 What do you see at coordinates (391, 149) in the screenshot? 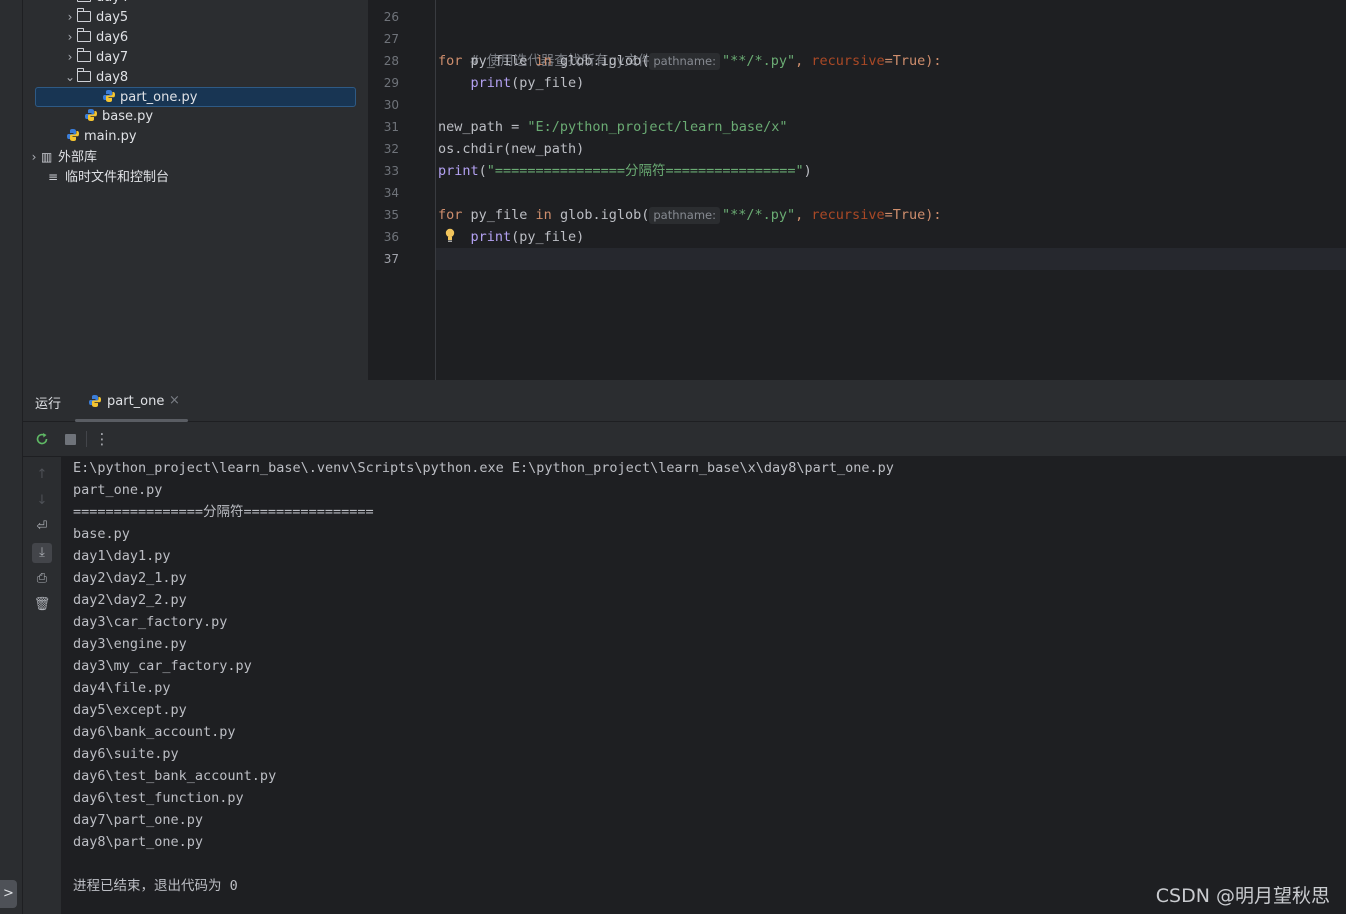
I see `line-number: 32` at bounding box center [391, 149].